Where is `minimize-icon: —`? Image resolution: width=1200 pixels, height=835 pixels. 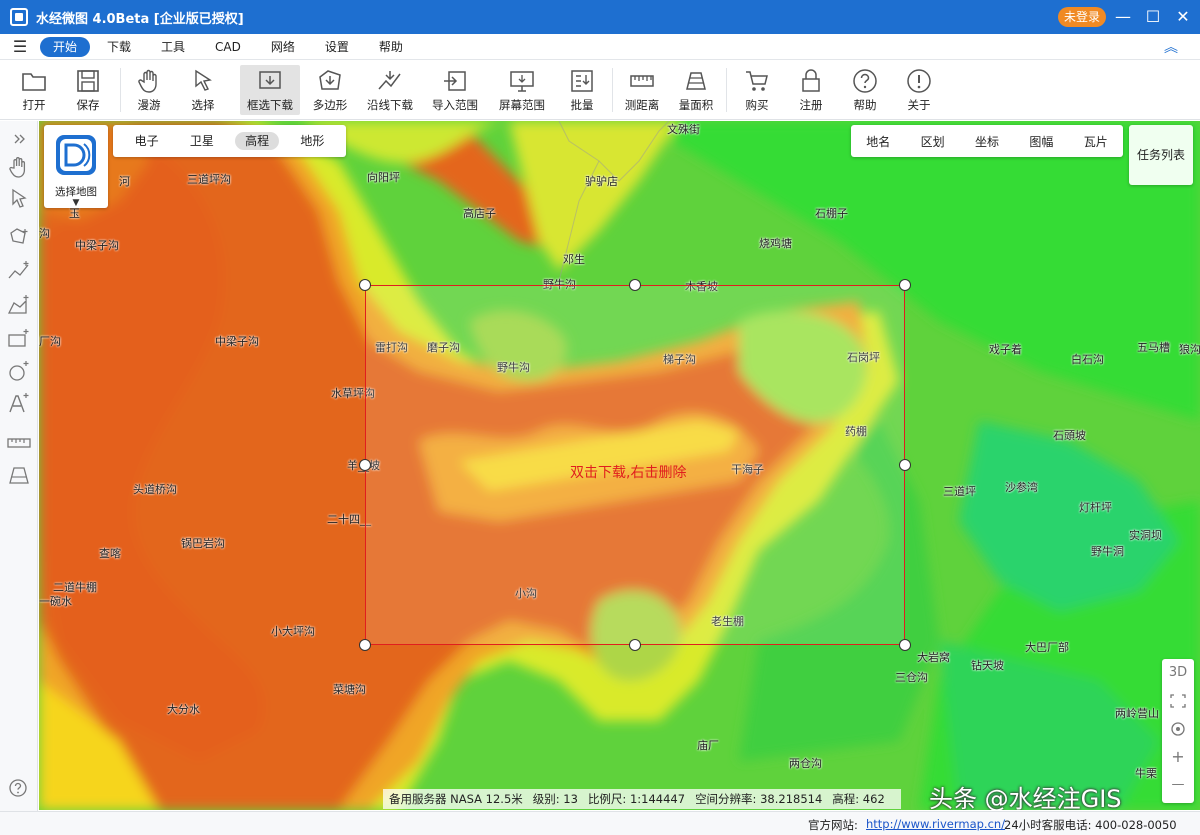
minimize-icon: — is located at coordinates (1123, 17).